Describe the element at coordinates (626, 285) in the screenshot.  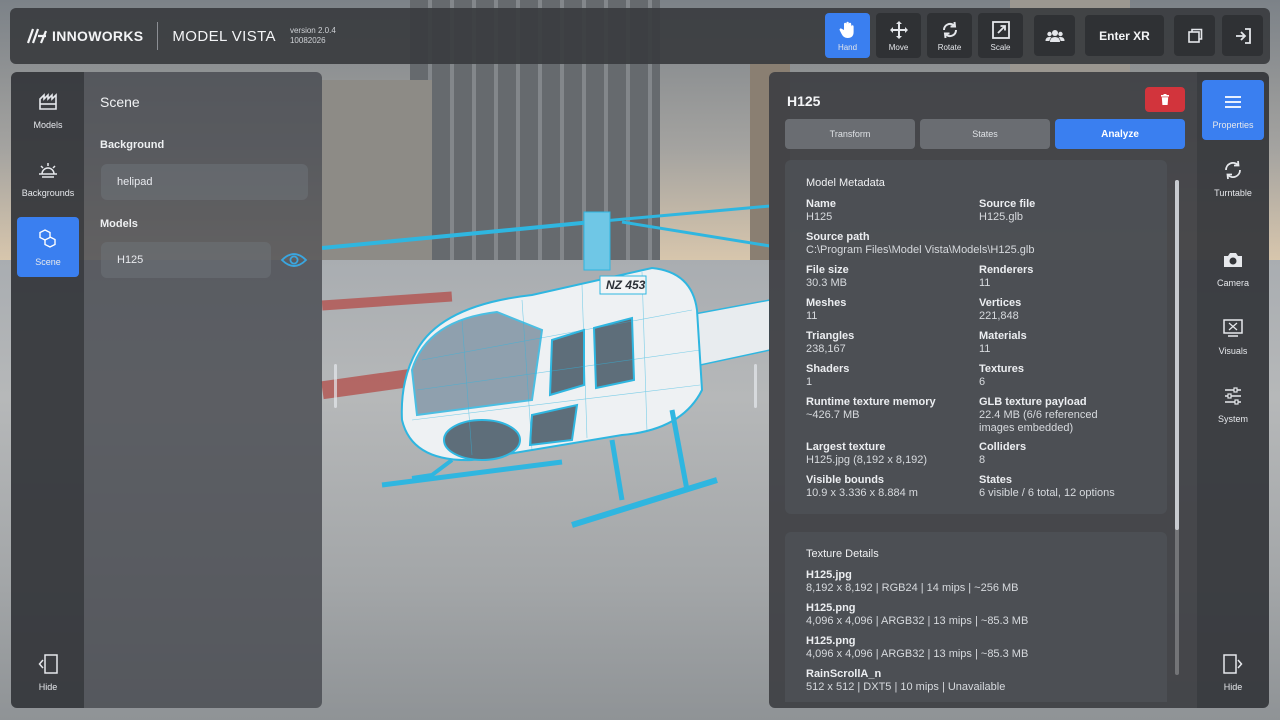
I see `tail-number: NZ 453` at that location.